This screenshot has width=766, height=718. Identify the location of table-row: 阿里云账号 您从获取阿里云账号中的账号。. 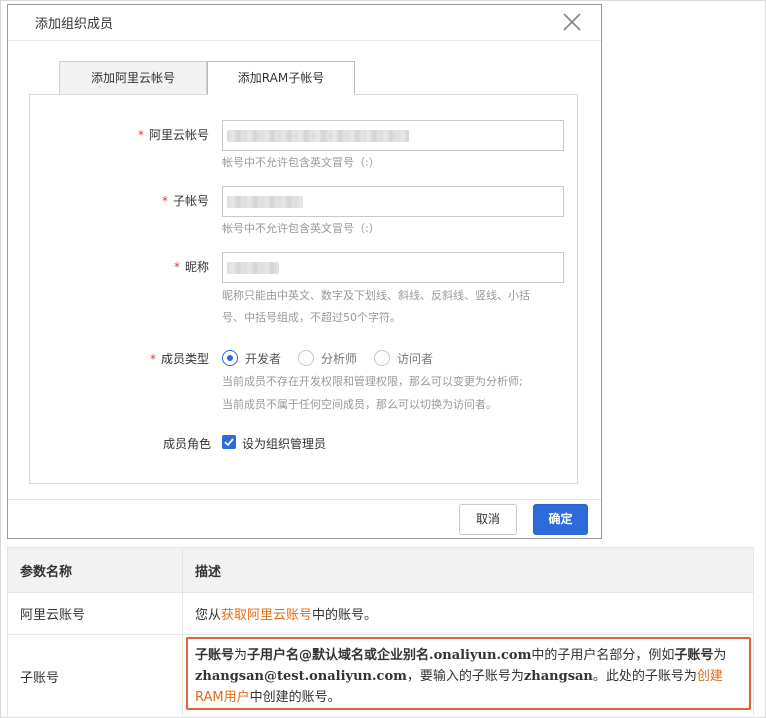
(380, 613).